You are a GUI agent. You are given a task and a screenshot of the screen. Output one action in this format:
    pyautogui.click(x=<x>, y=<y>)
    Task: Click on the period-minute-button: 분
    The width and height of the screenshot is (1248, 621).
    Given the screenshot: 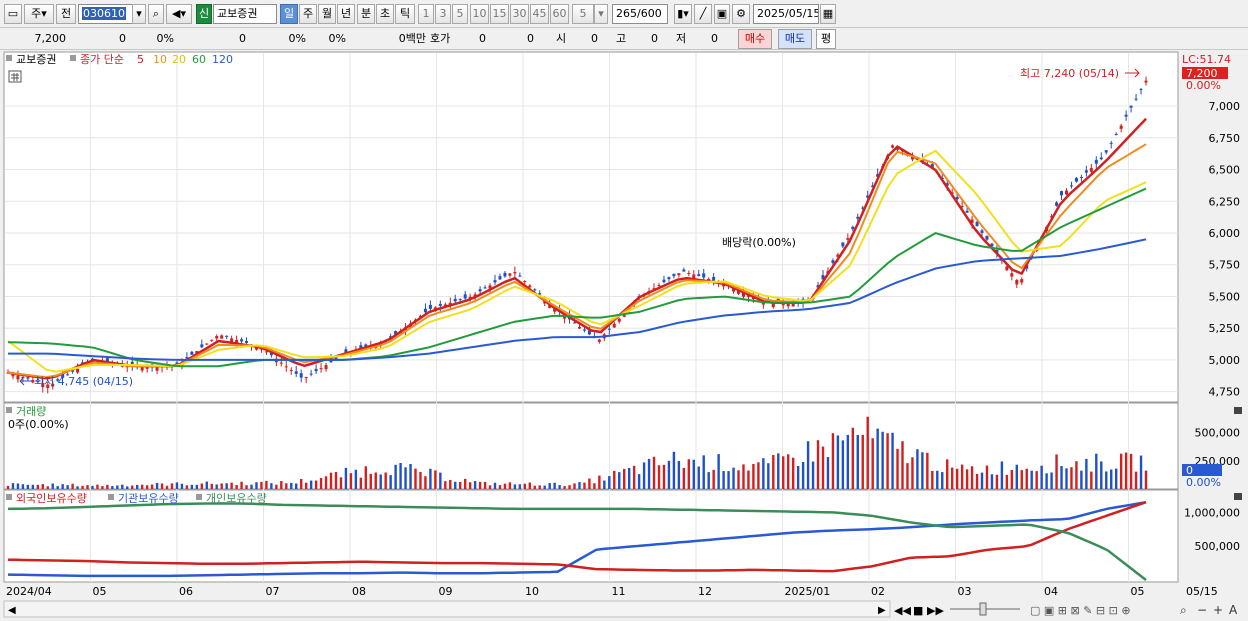 What is the action you would take?
    pyautogui.click(x=366, y=14)
    